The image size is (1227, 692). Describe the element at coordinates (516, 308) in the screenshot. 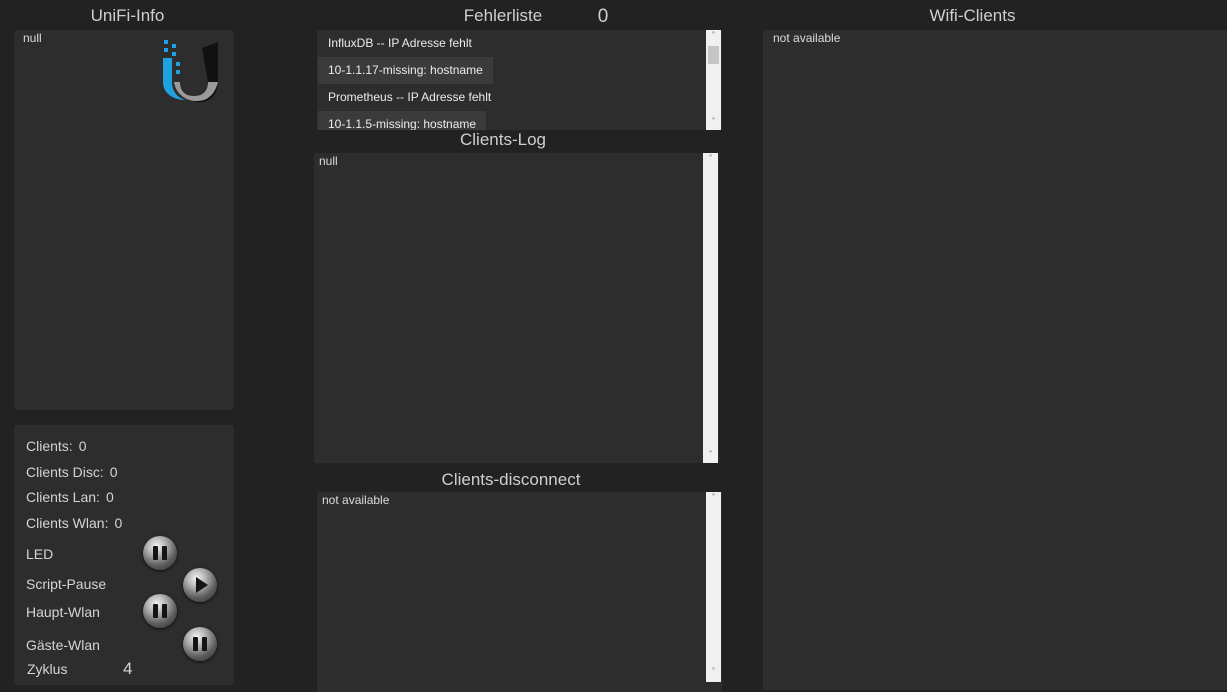

I see `clients-log-panel: null ˄ ˅` at that location.